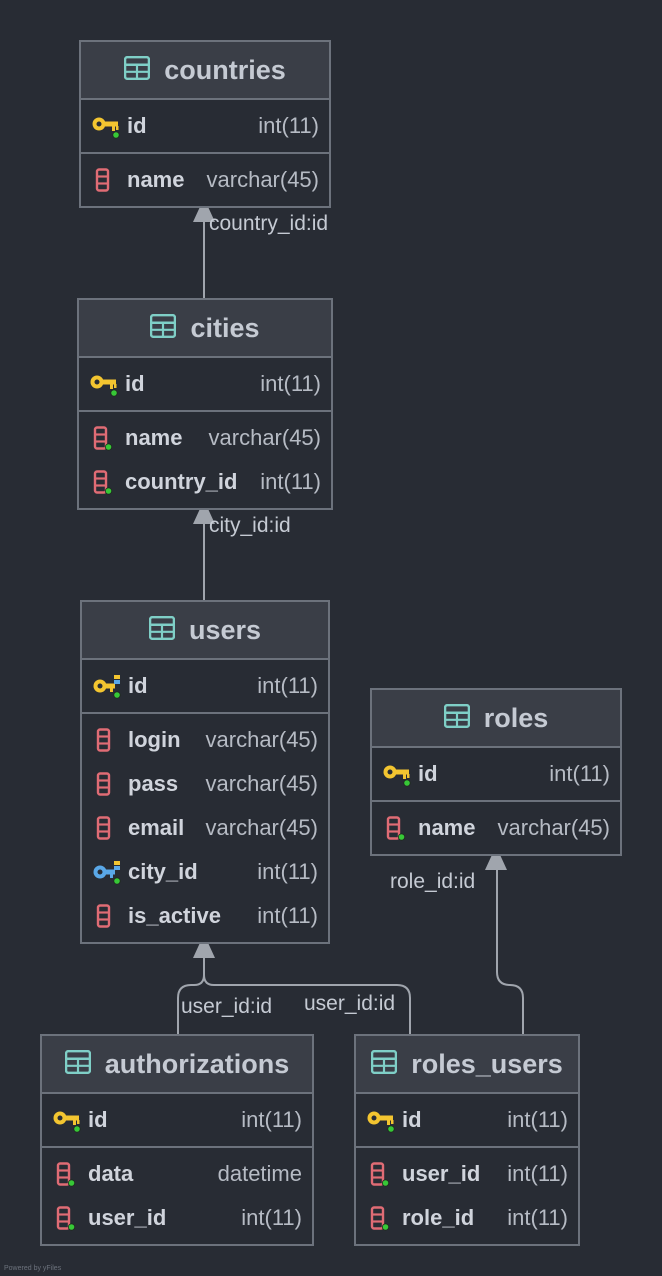  I want to click on edge-label-city-id: city_id:id, so click(250, 525).